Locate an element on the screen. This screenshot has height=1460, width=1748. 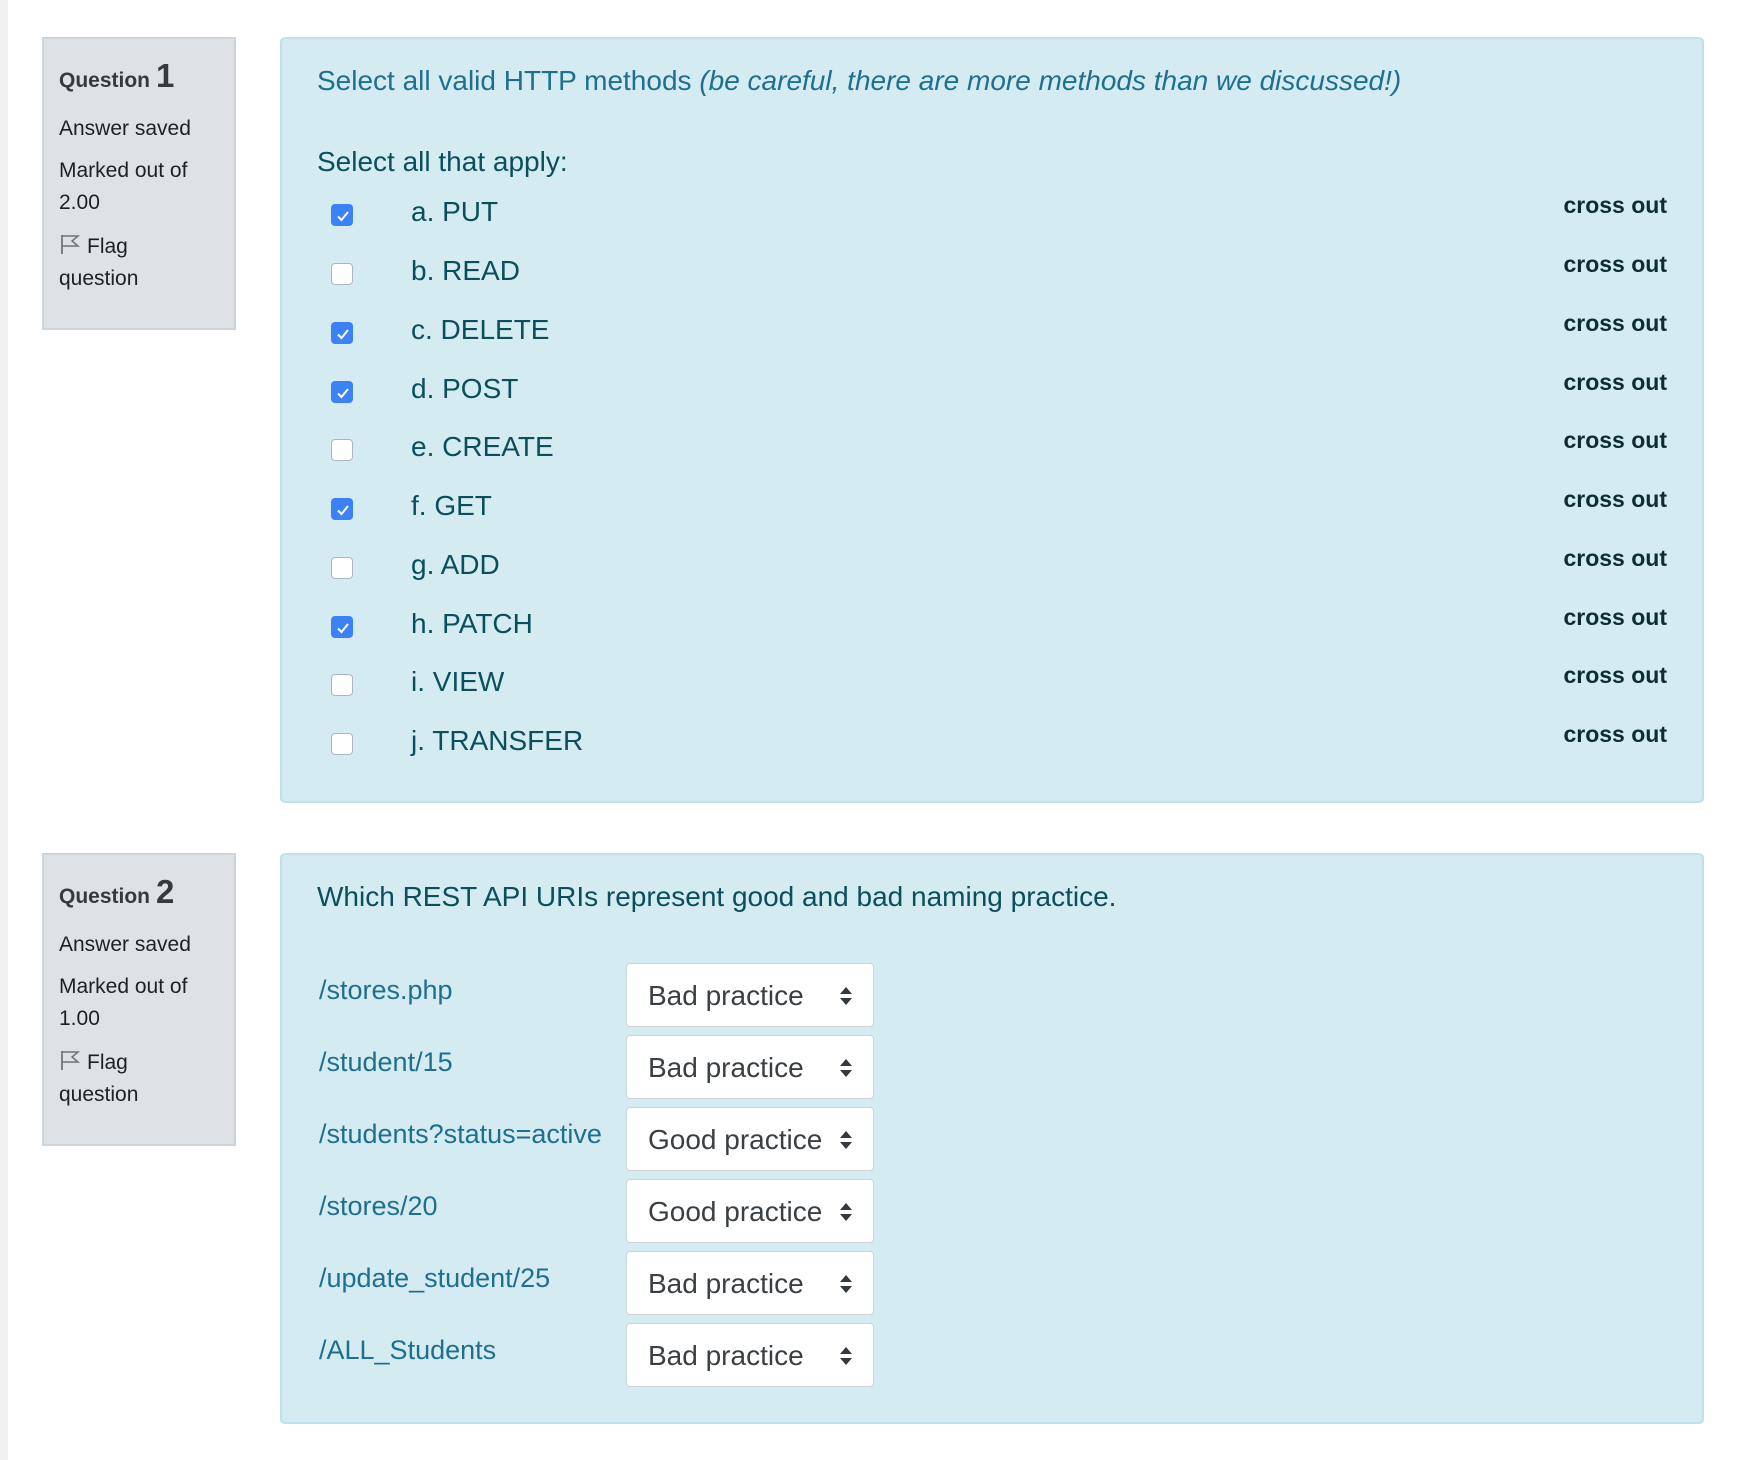
question-number-value: 1 is located at coordinates (165, 75).